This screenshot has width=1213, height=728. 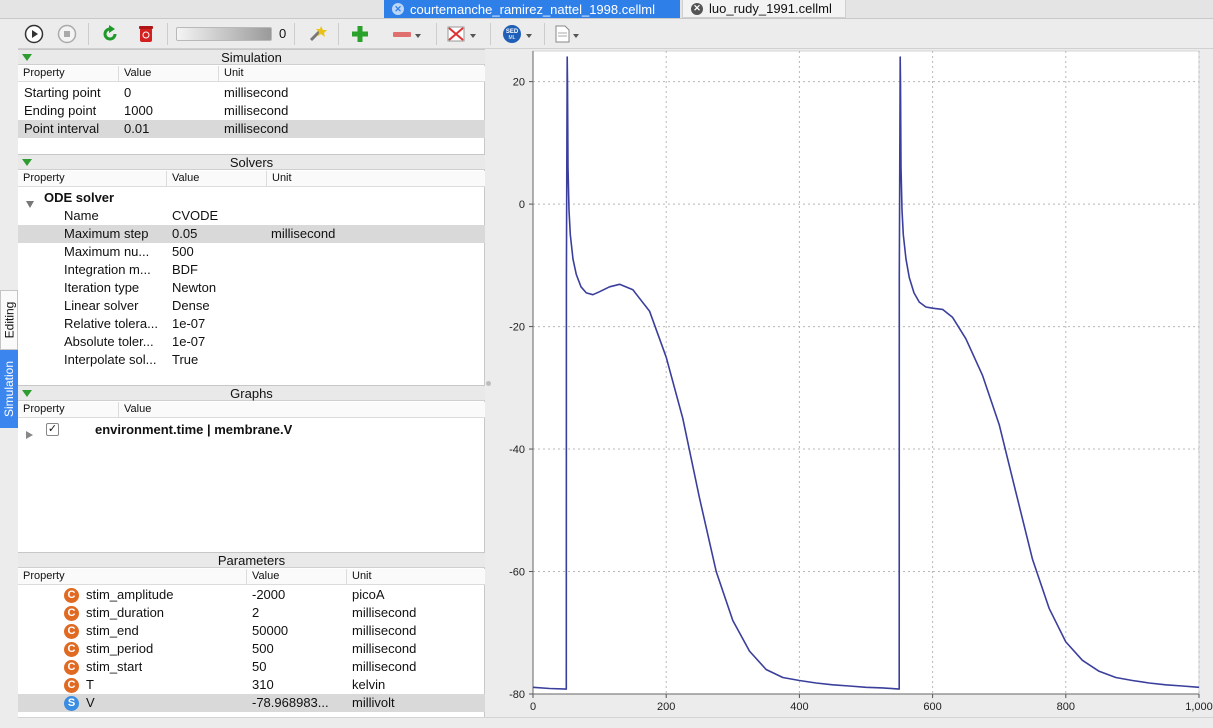 What do you see at coordinates (764, 9) in the screenshot?
I see `tab-luo-rudy: ✕ luo_rudy_1991.cellml` at bounding box center [764, 9].